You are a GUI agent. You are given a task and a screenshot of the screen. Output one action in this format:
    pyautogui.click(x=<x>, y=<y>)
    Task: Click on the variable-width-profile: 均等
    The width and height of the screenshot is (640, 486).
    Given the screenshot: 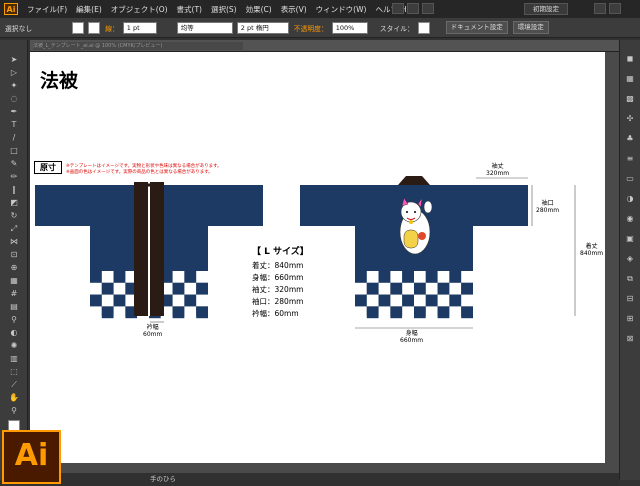 What is the action you would take?
    pyautogui.click(x=204, y=27)
    